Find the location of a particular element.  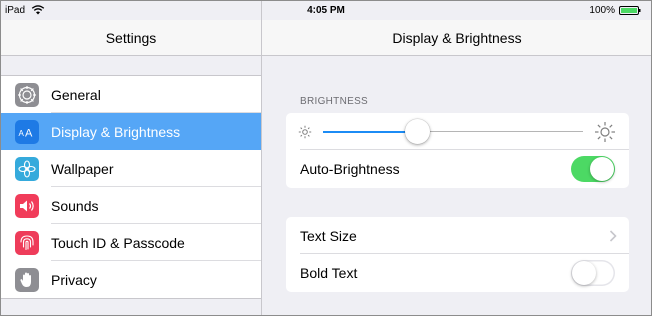

chevron-right-icon is located at coordinates (613, 236).